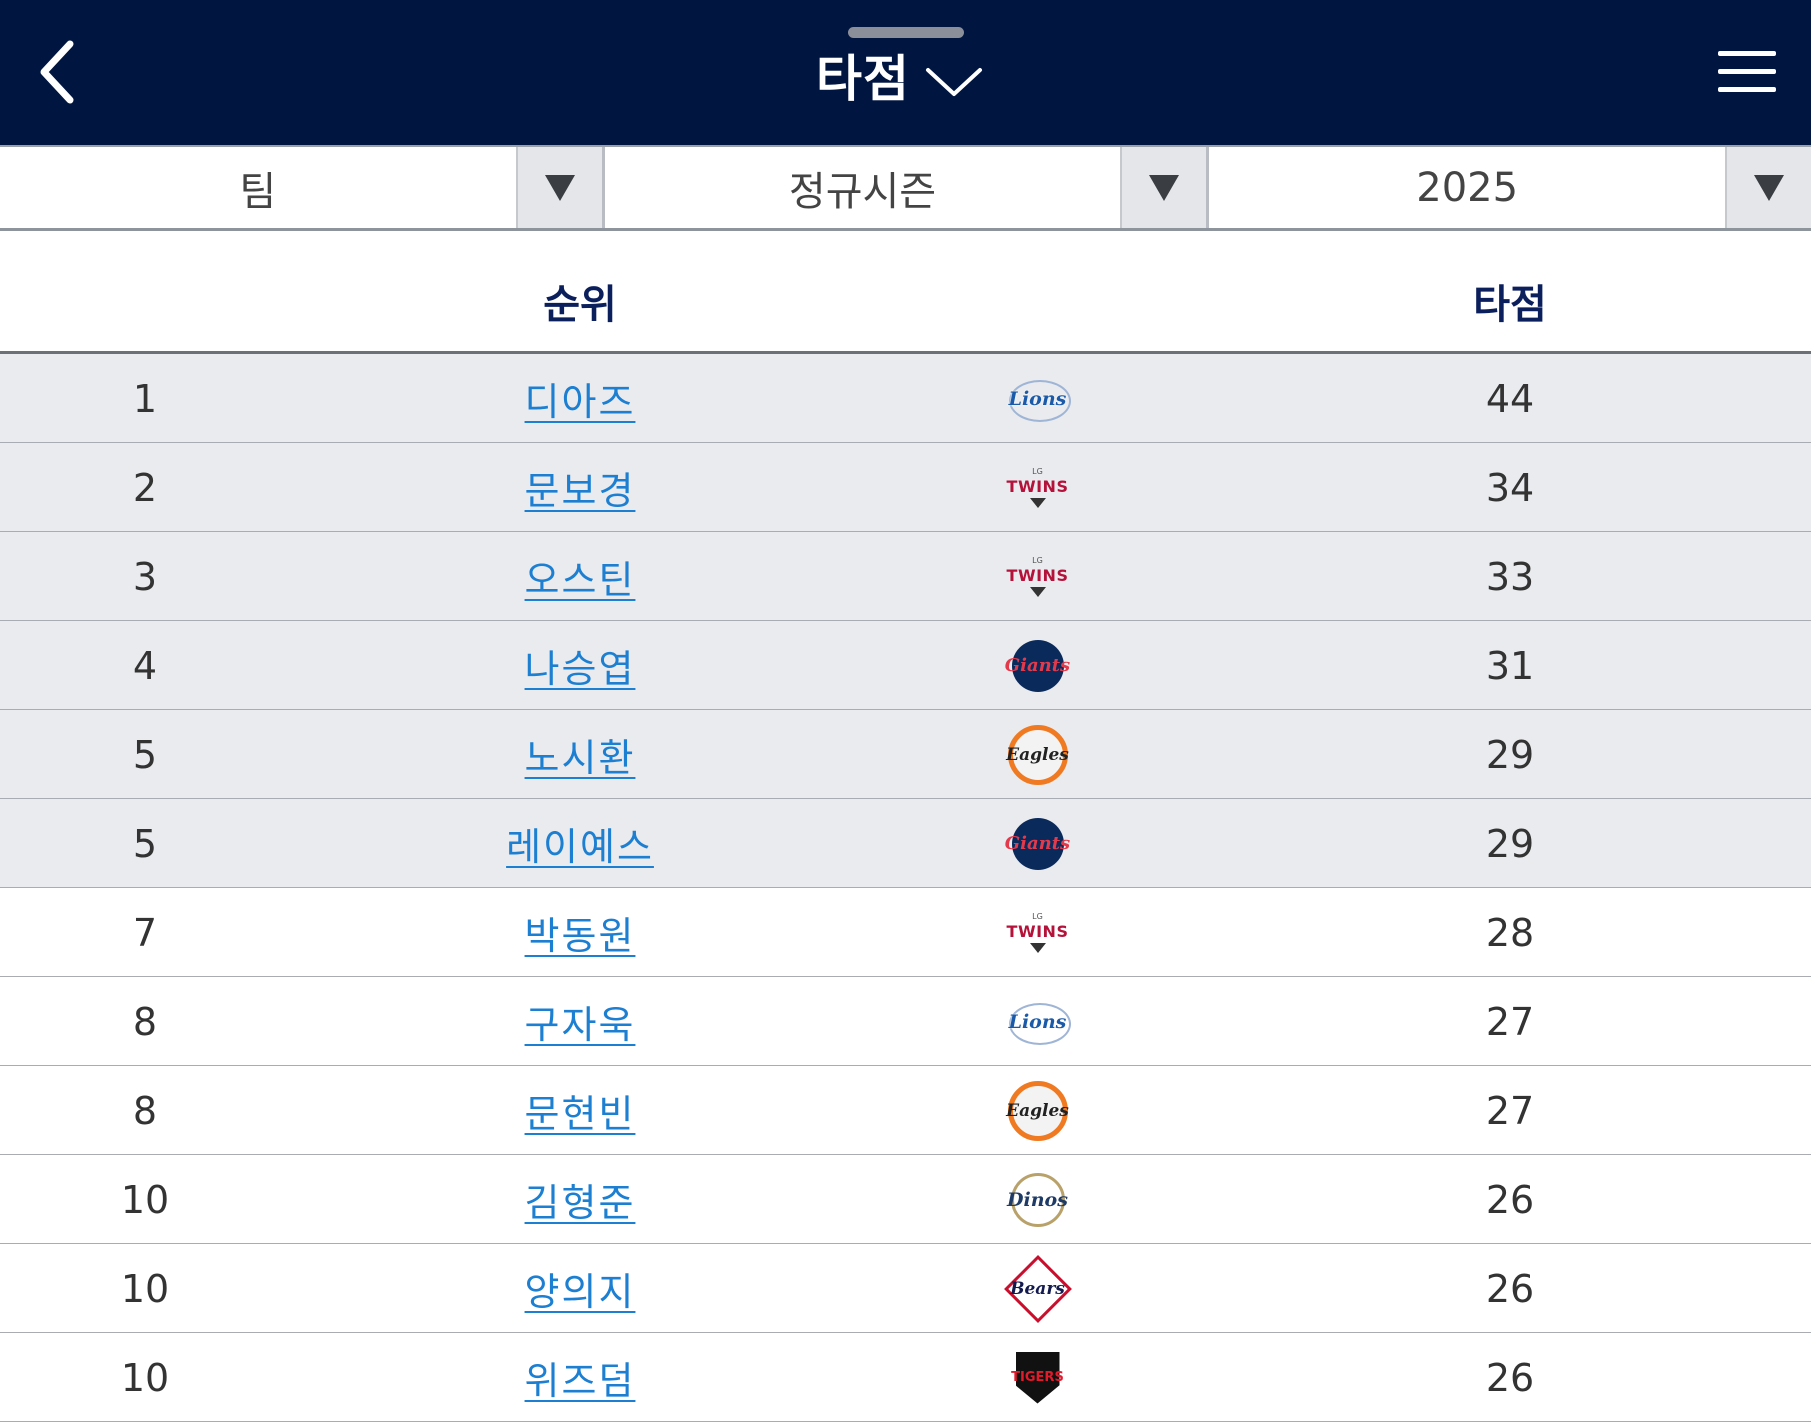  I want to click on player-name-cell: 김형준, so click(580, 1199).